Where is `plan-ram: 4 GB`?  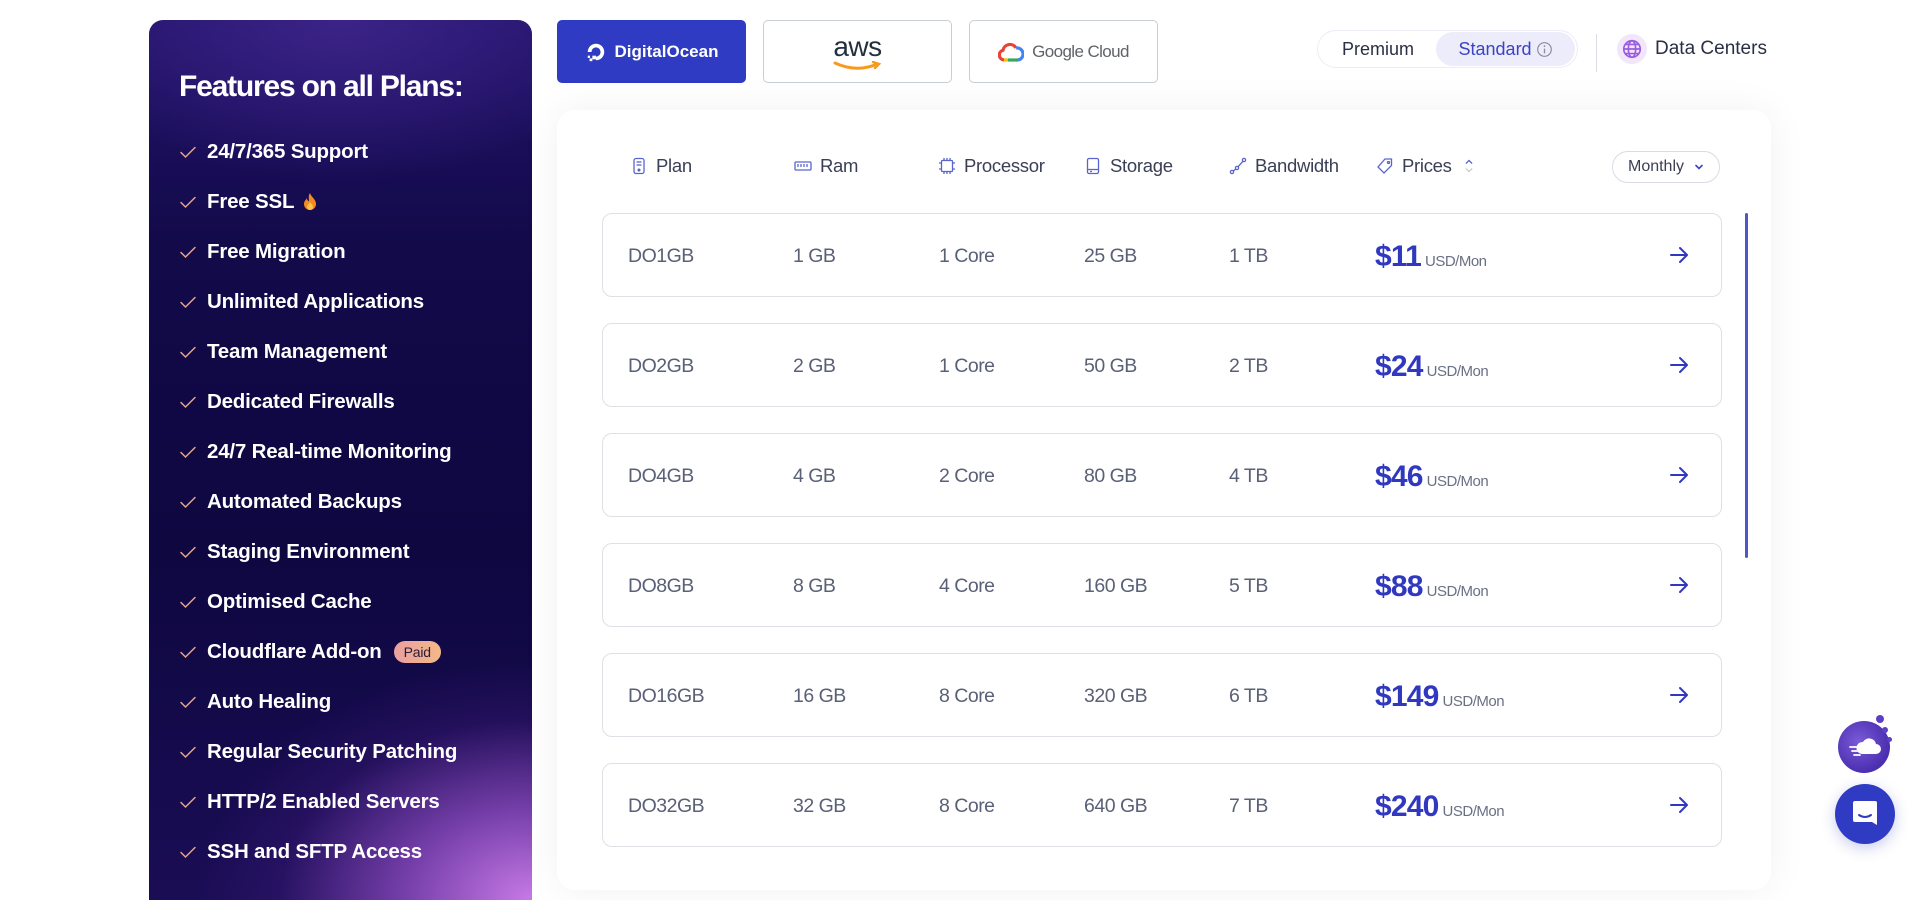 plan-ram: 4 GB is located at coordinates (814, 475).